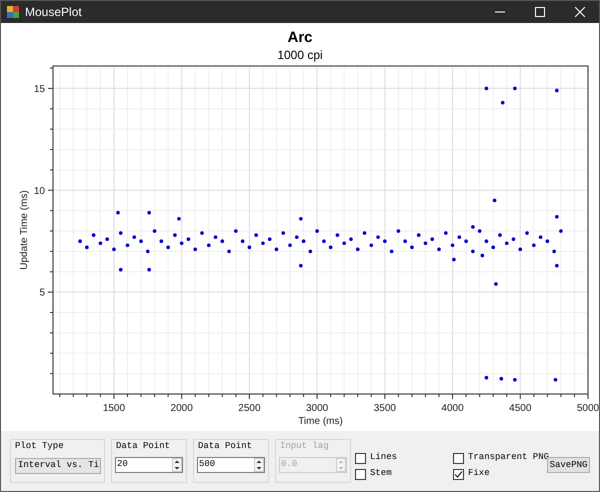 The width and height of the screenshot is (600, 492). What do you see at coordinates (568, 465) in the screenshot?
I see `save-png-button: SavePNG` at bounding box center [568, 465].